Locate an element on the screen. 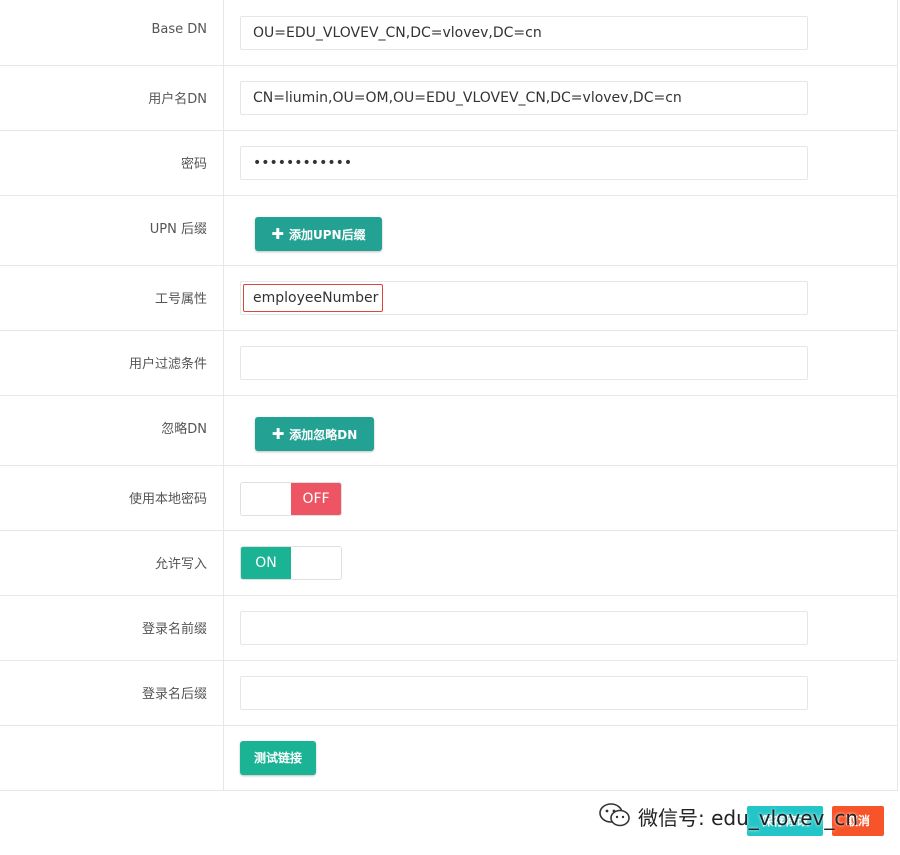 This screenshot has width=900, height=855. allow-write-toggle: ON is located at coordinates (291, 563).